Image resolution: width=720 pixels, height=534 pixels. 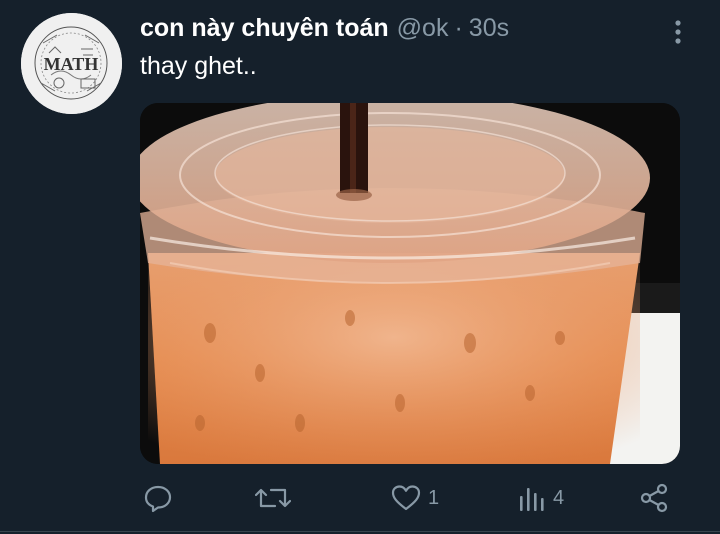 I want to click on math-logo-icon: MATH, so click(x=71, y=63).